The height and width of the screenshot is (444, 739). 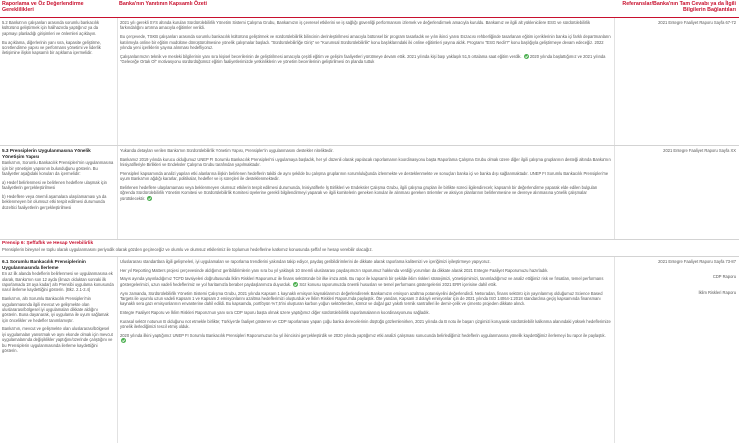 I want to click on reference-link: 2021 Entegre Faaliyet Raporu Sayfa 67-72, so click(x=676, y=22).